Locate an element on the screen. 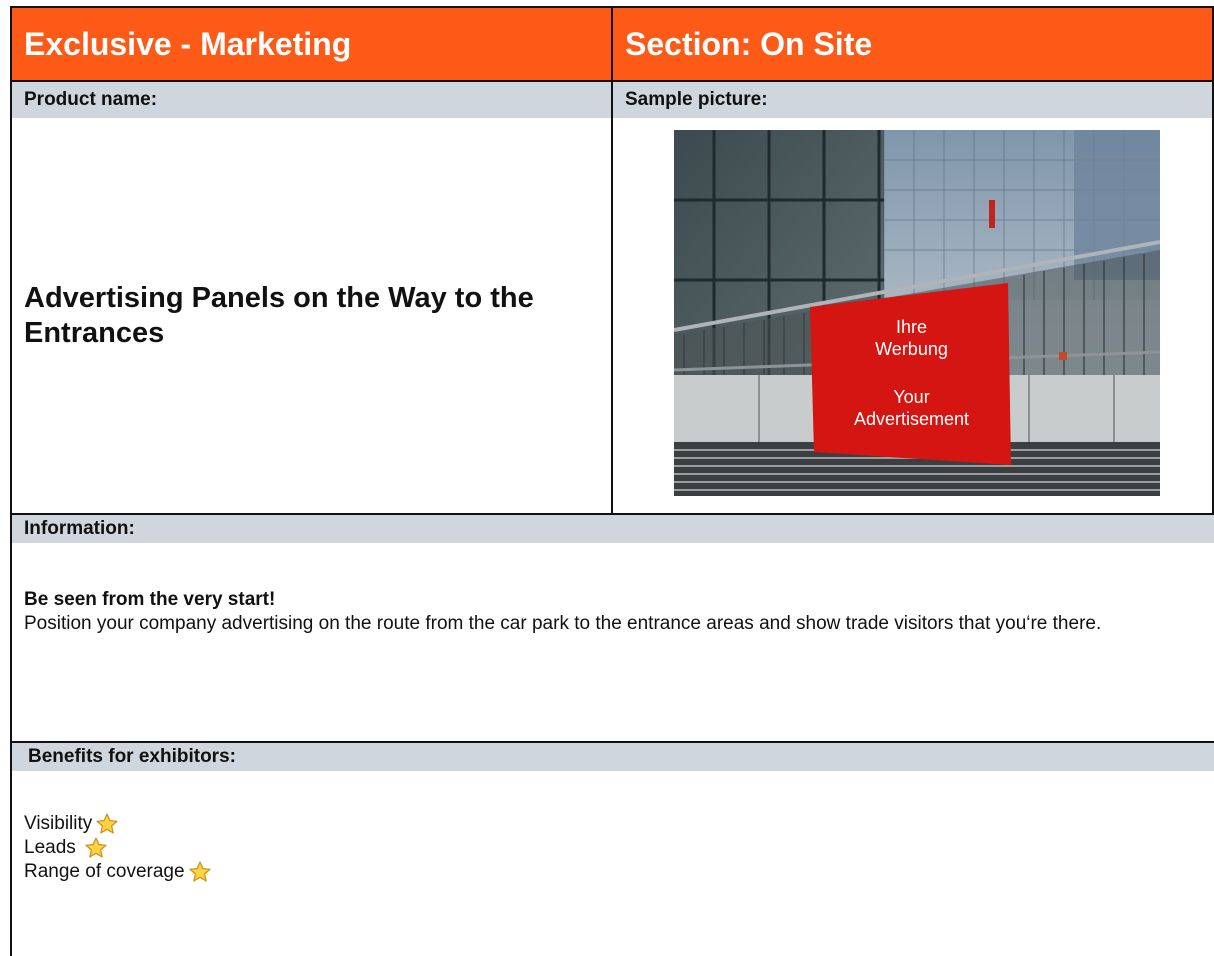  header-category-title: Exclusive - Marketing is located at coordinates (312, 44).